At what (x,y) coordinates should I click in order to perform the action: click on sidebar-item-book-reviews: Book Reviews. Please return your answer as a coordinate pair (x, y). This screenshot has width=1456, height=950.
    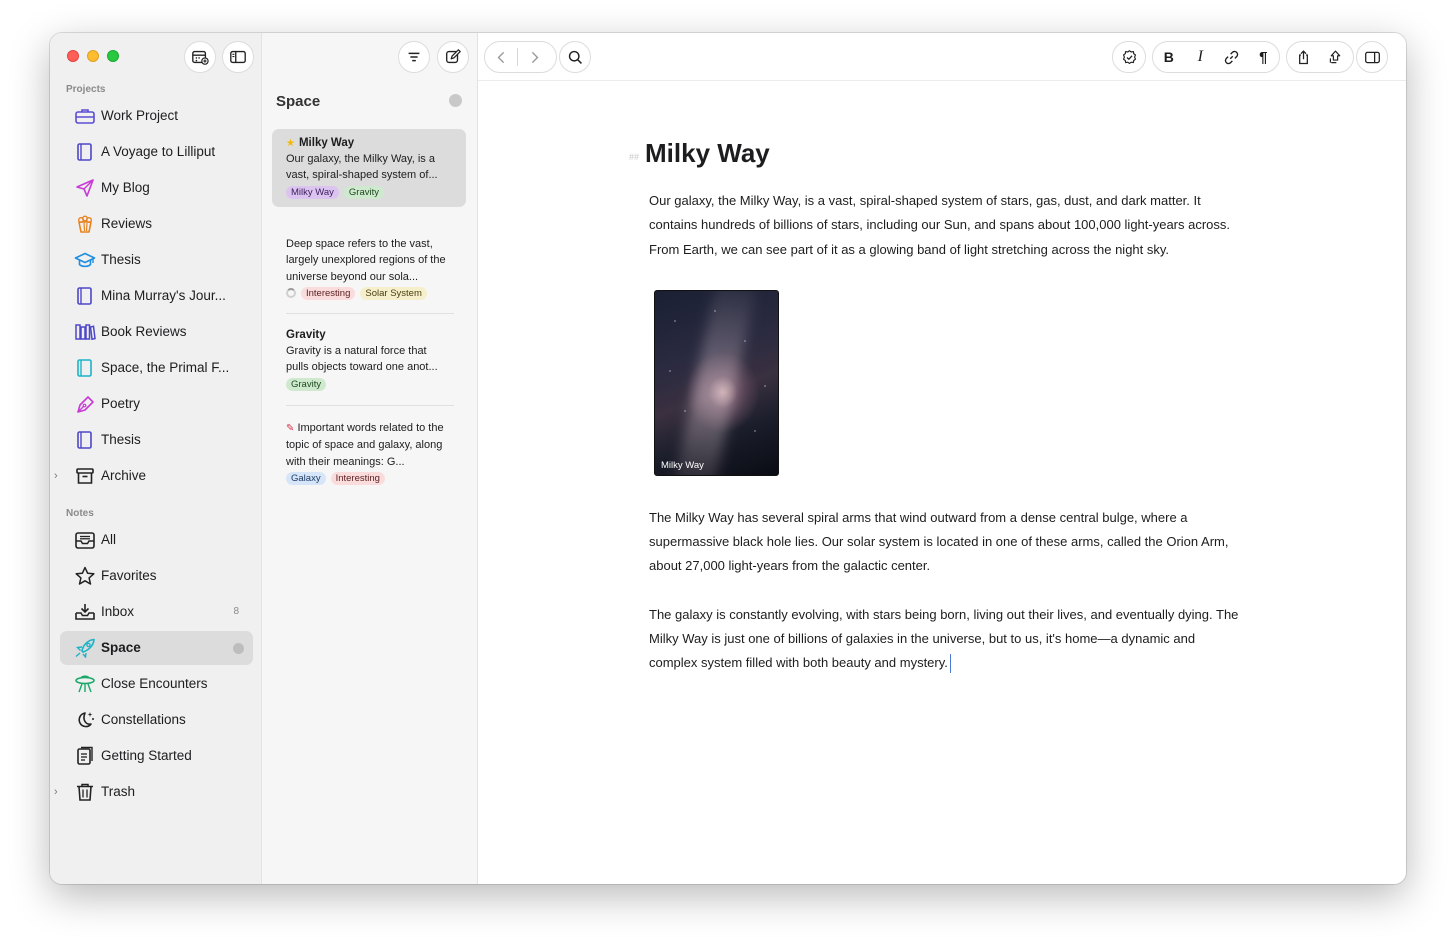
    Looking at the image, I should click on (156, 332).